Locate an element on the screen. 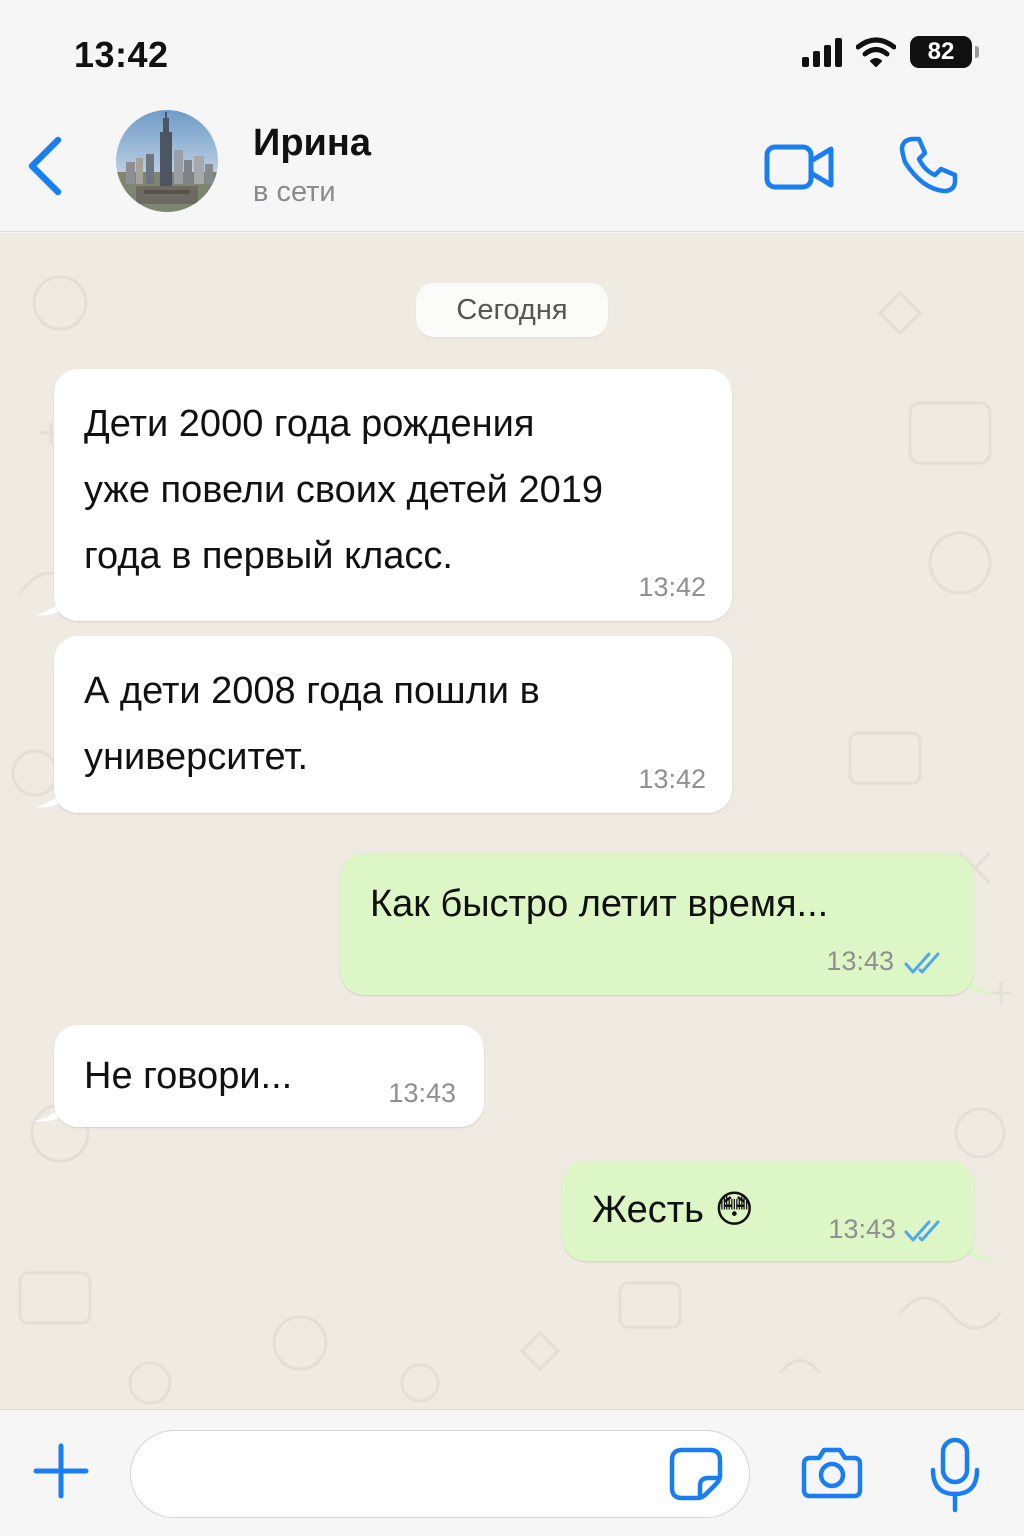  status-time: 13:42 is located at coordinates (121, 54).